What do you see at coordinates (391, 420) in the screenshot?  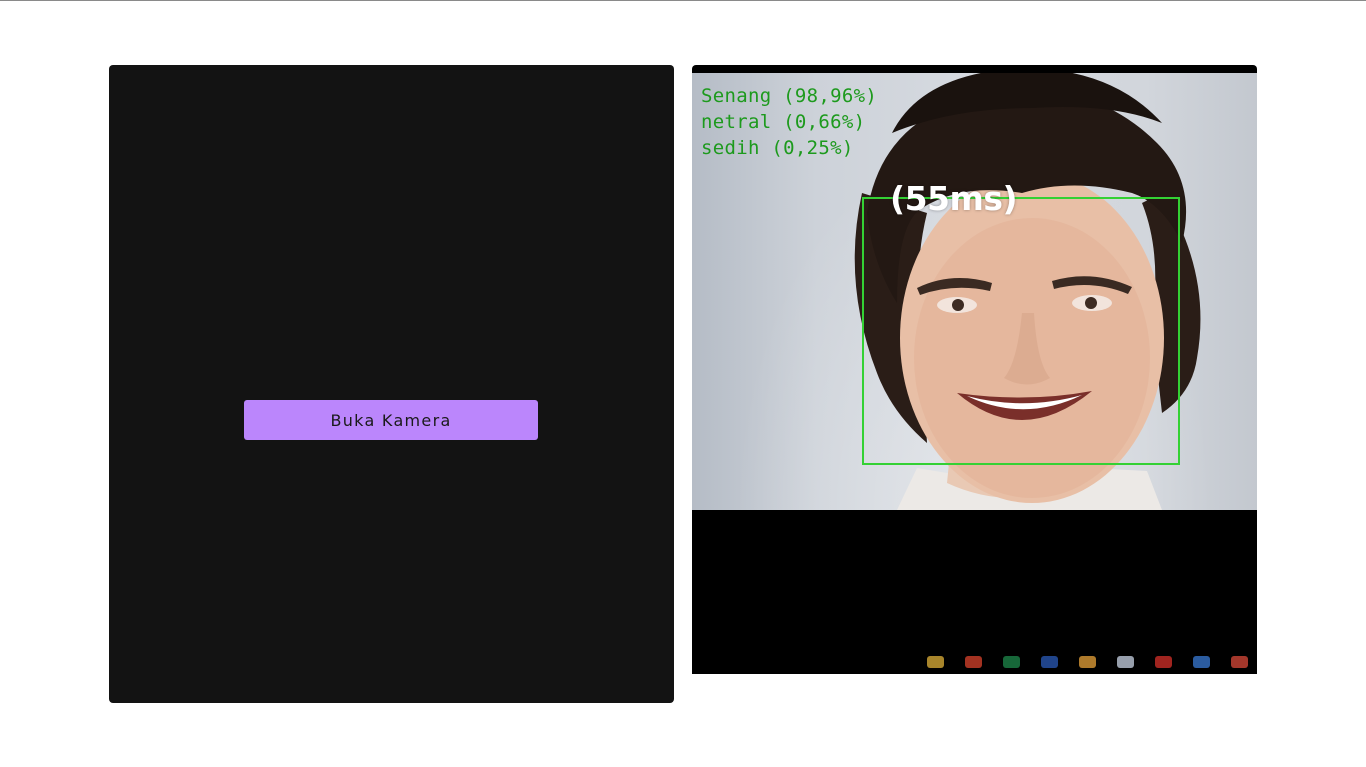 I see `open-camera-button: Buka Kamera` at bounding box center [391, 420].